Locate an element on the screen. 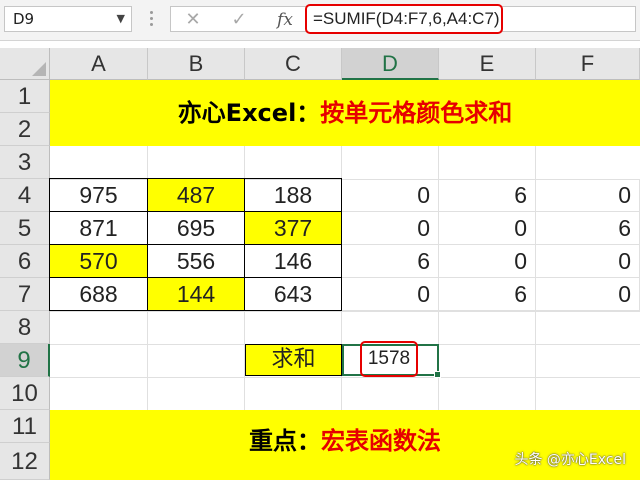 This screenshot has height=480, width=640. formula-bar: D9 ▼ ✕ ✓ fx =SUMIF(D4:F7,6,A4:C7) is located at coordinates (320, 20).